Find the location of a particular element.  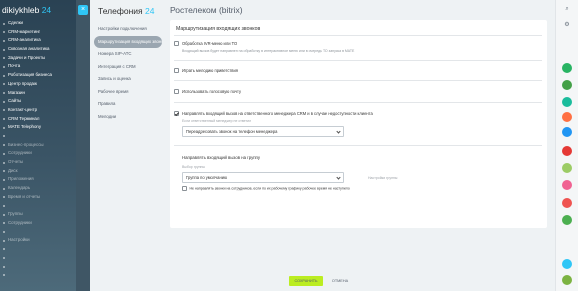

portal-menu-item-label: CRM Терминал is located at coordinates (24, 118).